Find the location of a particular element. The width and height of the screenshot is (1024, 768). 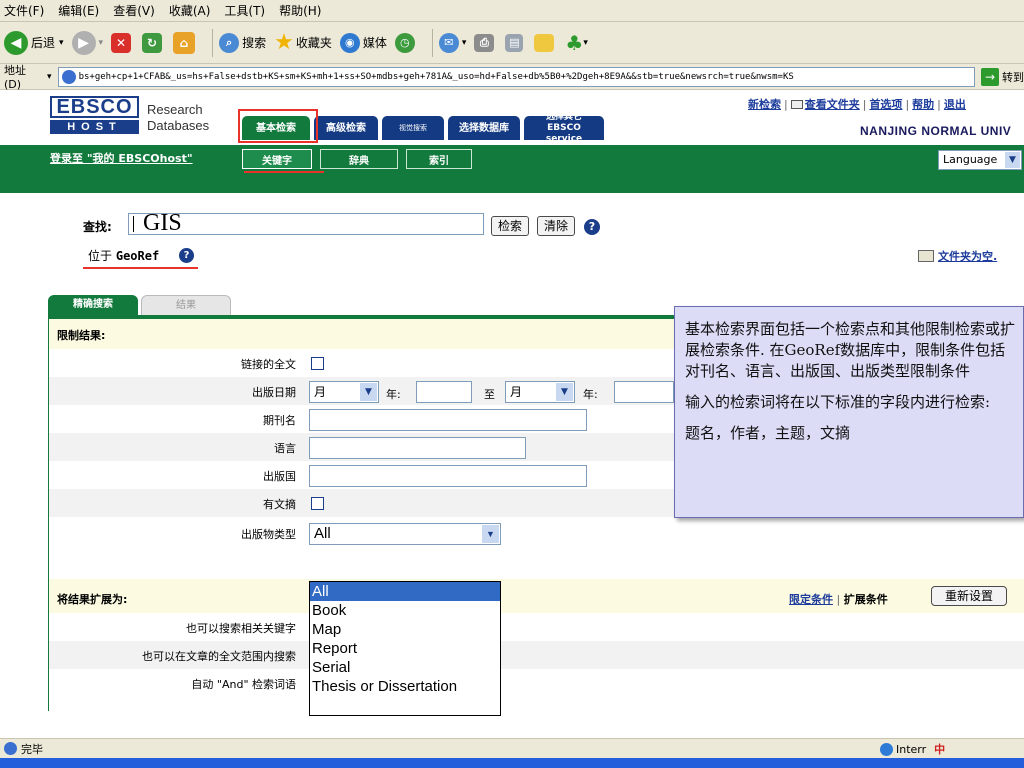

tab-results: 结果 is located at coordinates (186, 305).